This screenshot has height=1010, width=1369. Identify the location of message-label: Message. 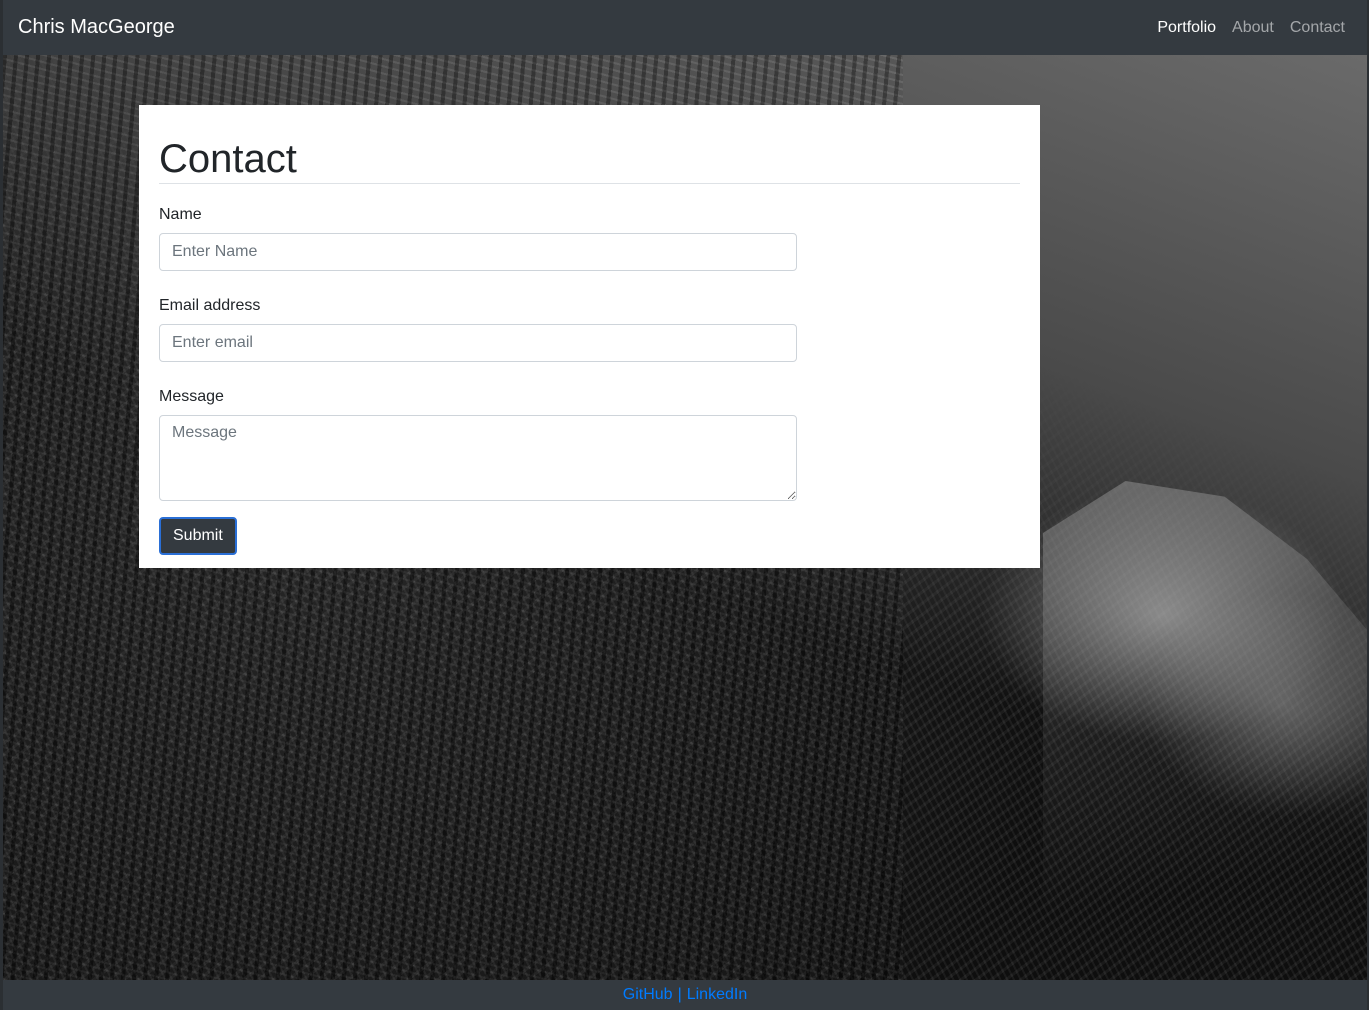
(191, 396).